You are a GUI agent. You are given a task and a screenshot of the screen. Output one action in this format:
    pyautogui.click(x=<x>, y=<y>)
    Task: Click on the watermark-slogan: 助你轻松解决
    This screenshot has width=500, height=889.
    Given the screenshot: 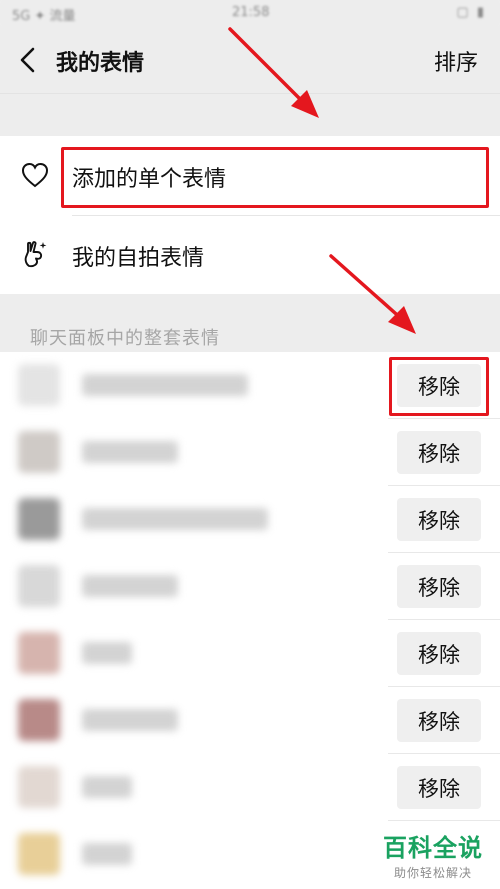 What is the action you would take?
    pyautogui.click(x=432, y=873)
    